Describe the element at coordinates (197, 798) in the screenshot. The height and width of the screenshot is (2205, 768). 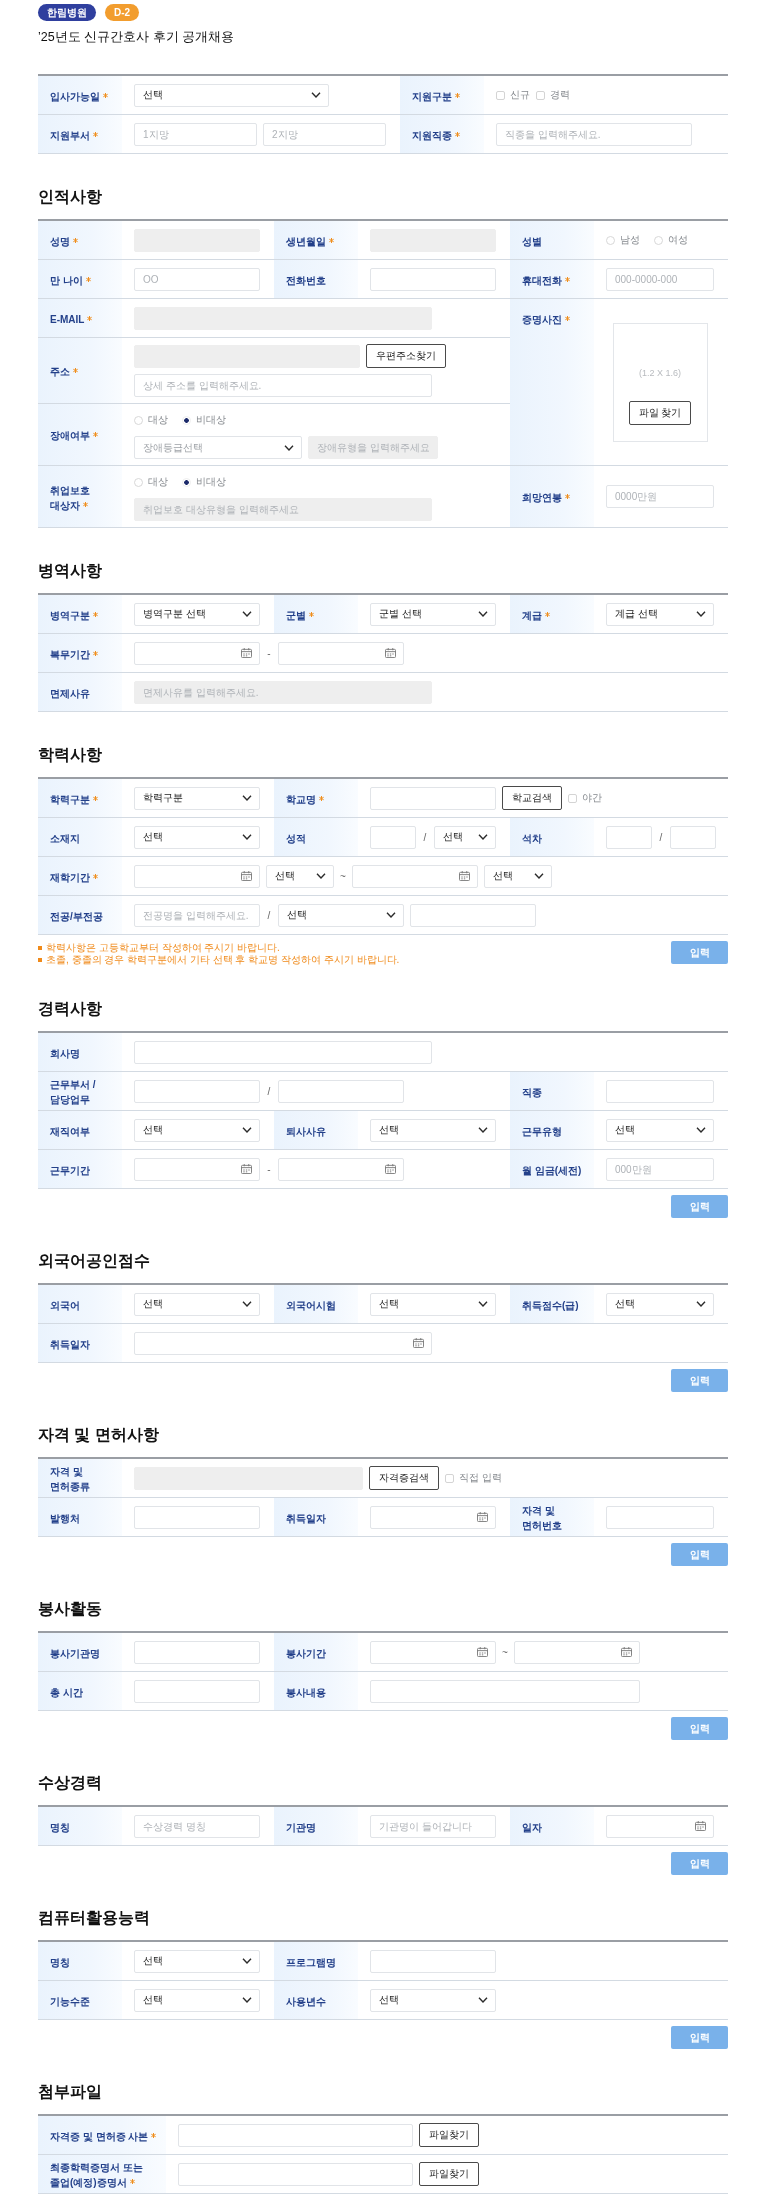
I see `select-dropdown: 학력구분` at that location.